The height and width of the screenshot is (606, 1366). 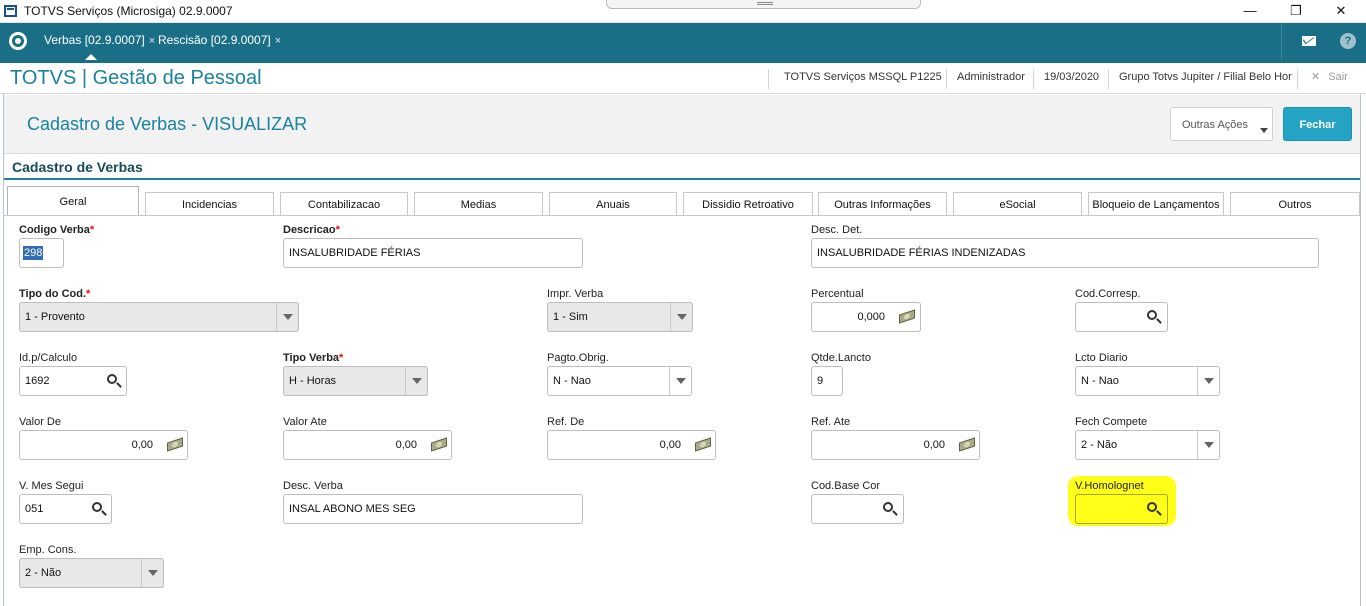 I want to click on tab-geral: Geral, so click(x=73, y=201).